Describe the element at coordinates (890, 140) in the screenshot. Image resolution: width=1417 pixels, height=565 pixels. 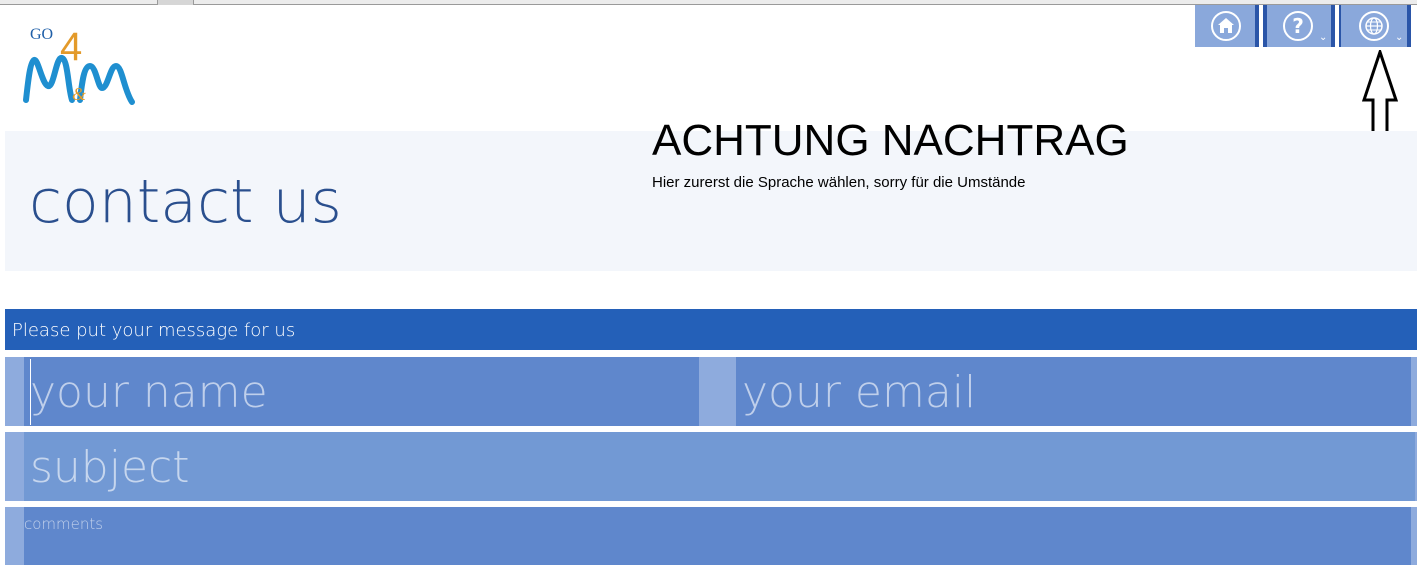
I see `notice-title: ACHTUNG NACHTRAG` at that location.